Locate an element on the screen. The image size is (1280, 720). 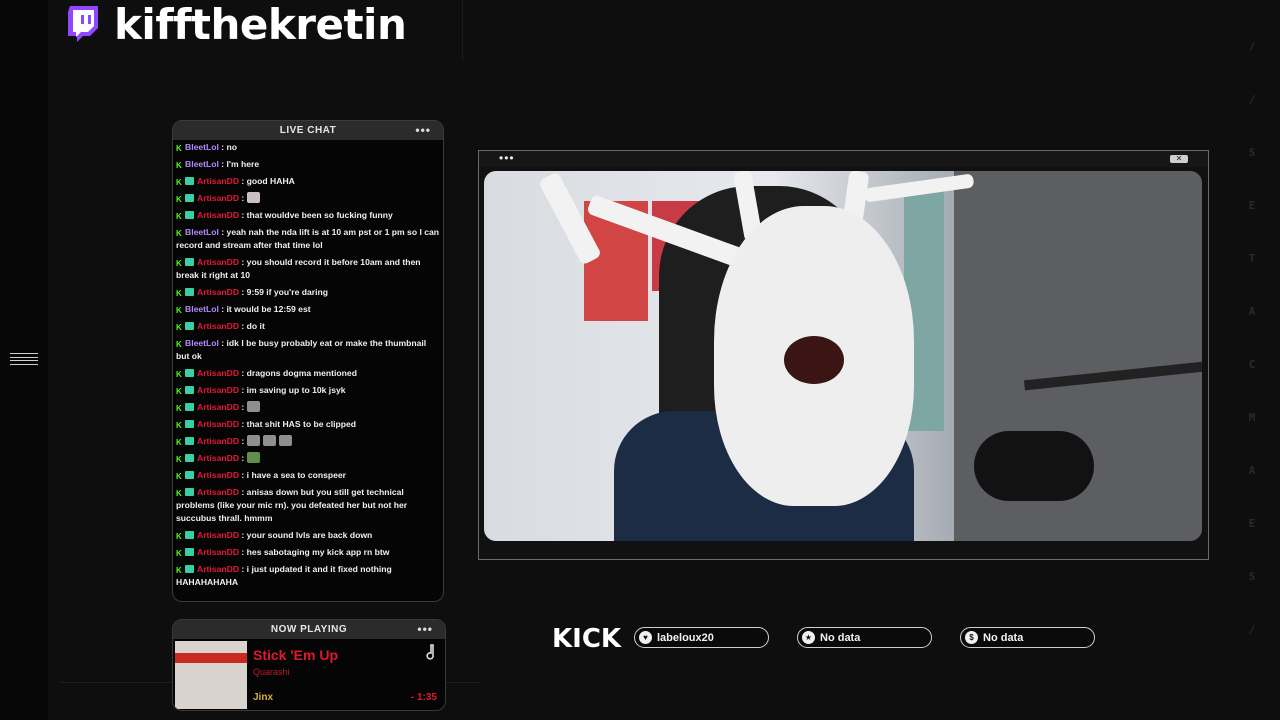
chat-text: your sound lvls are back down is located at coordinates (309, 535).